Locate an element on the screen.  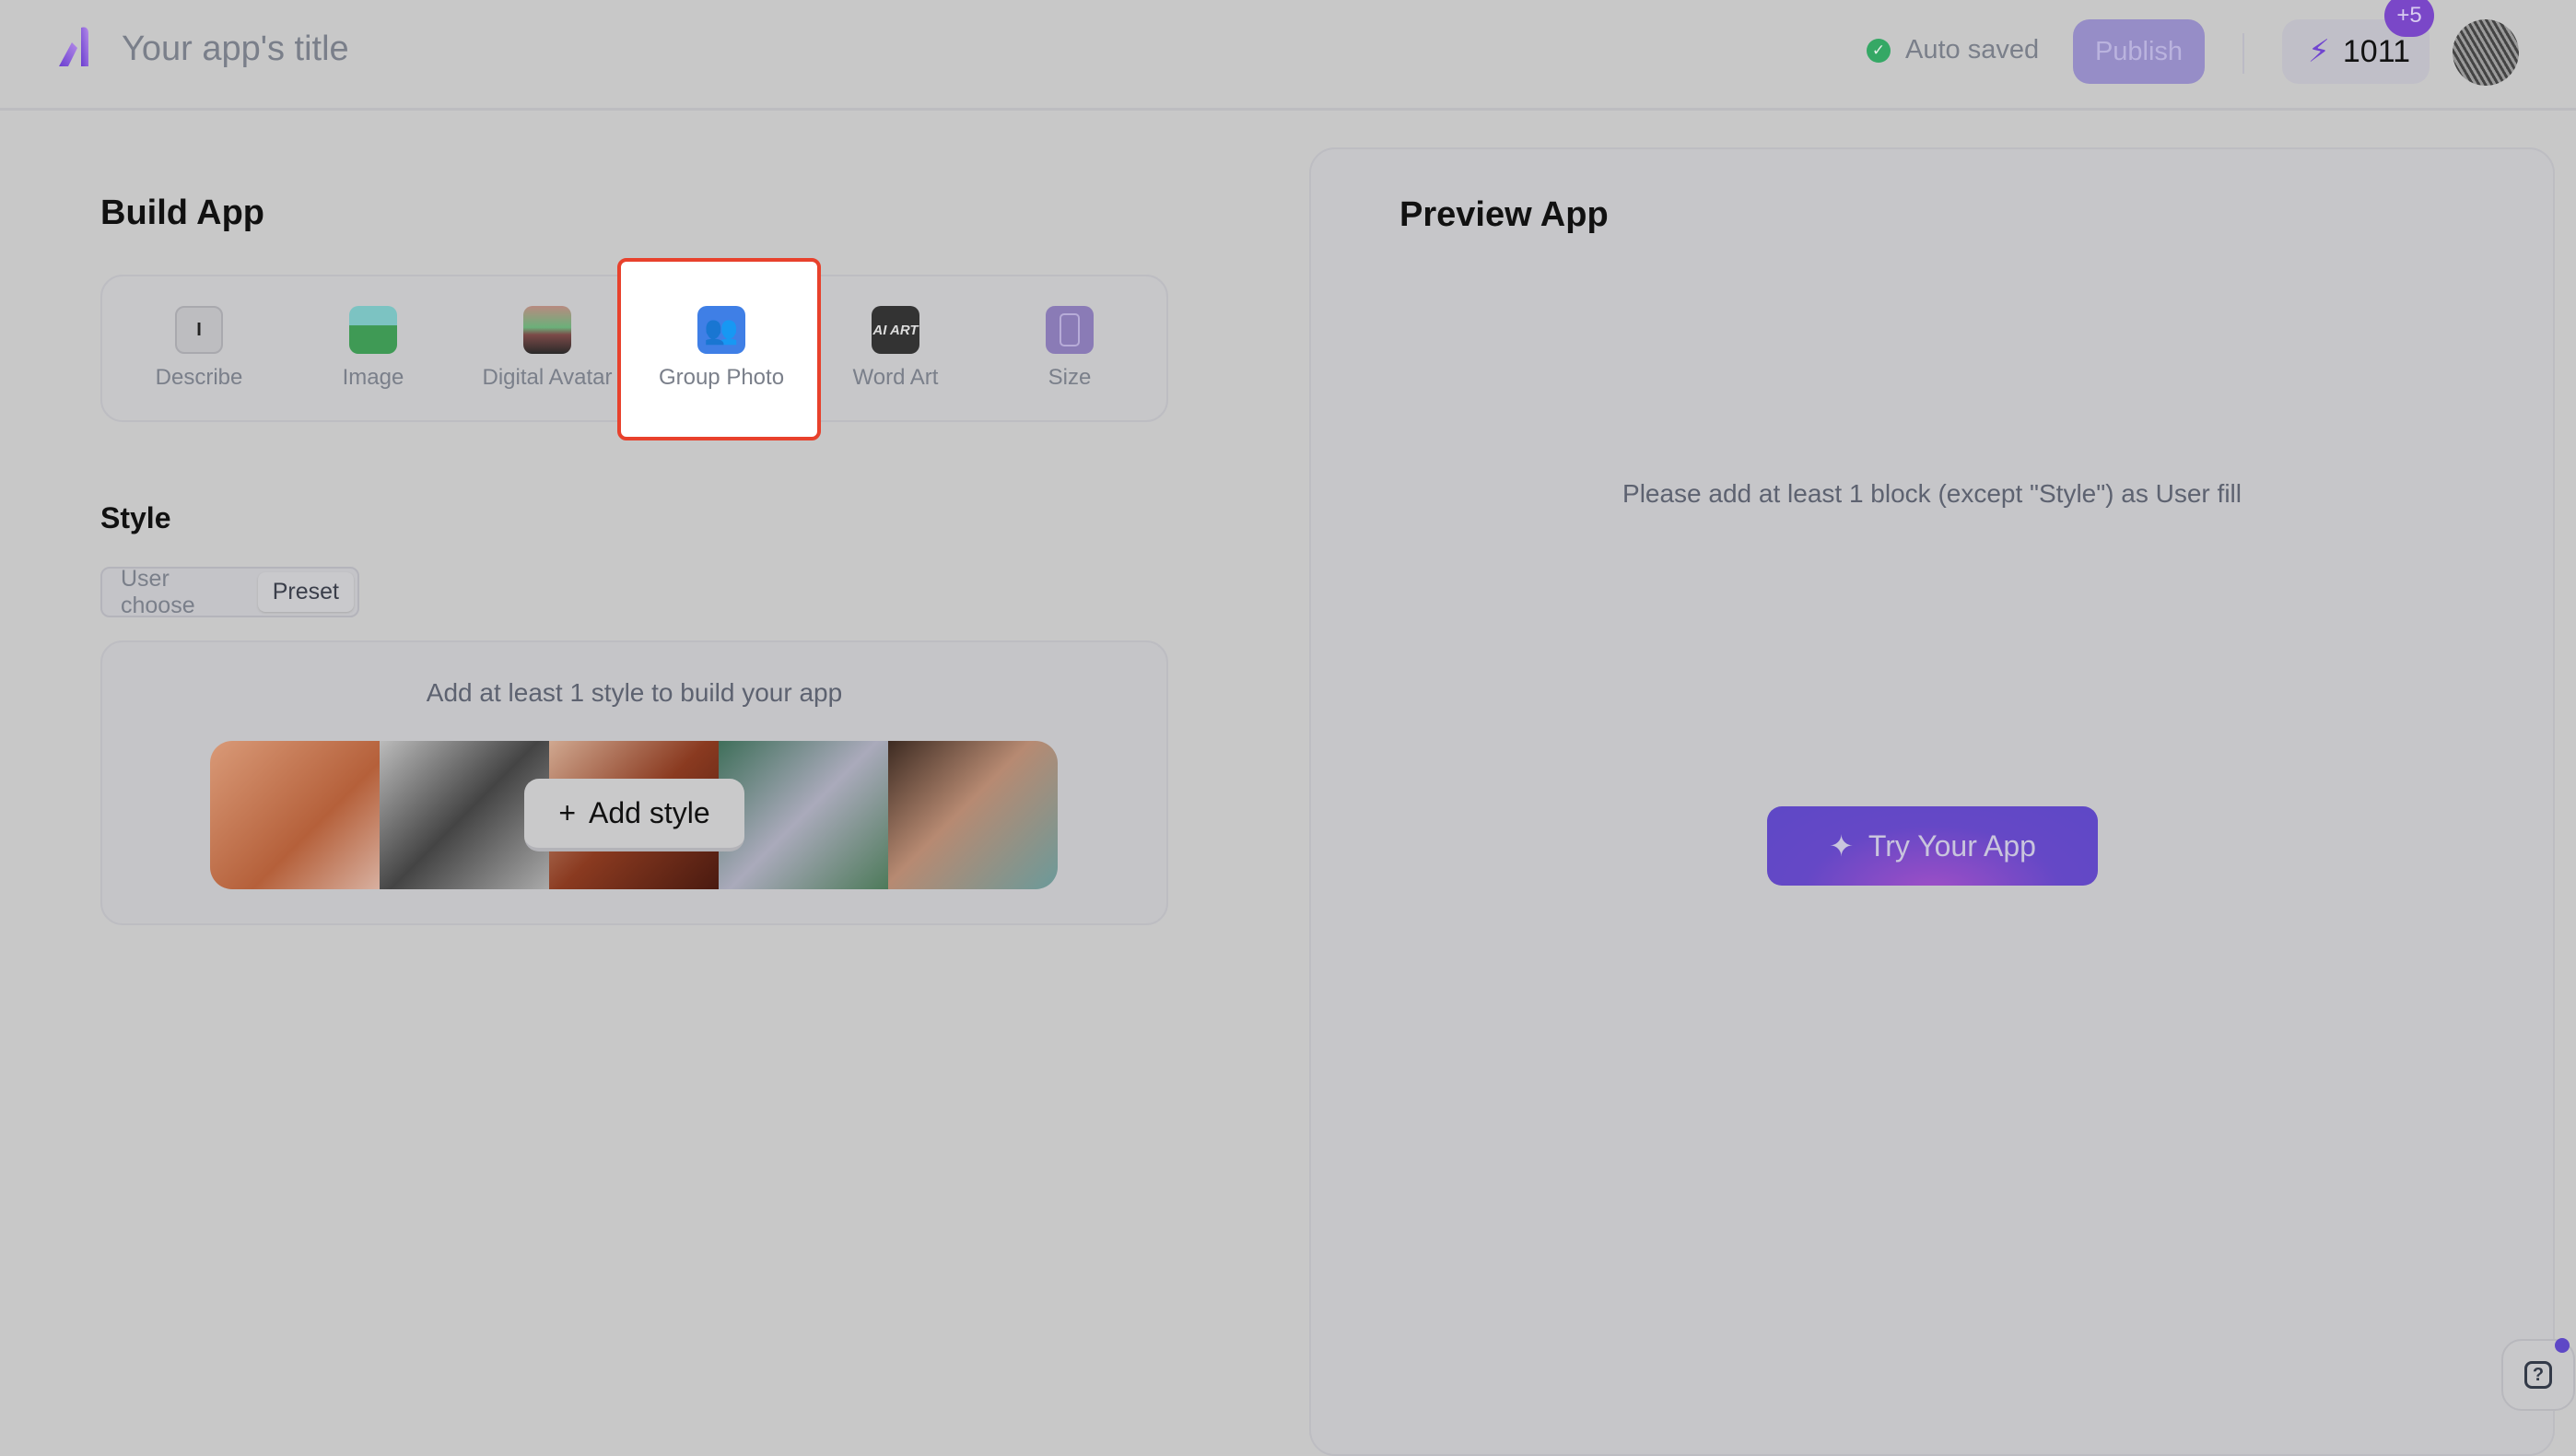
block-image: Image is located at coordinates (373, 348).